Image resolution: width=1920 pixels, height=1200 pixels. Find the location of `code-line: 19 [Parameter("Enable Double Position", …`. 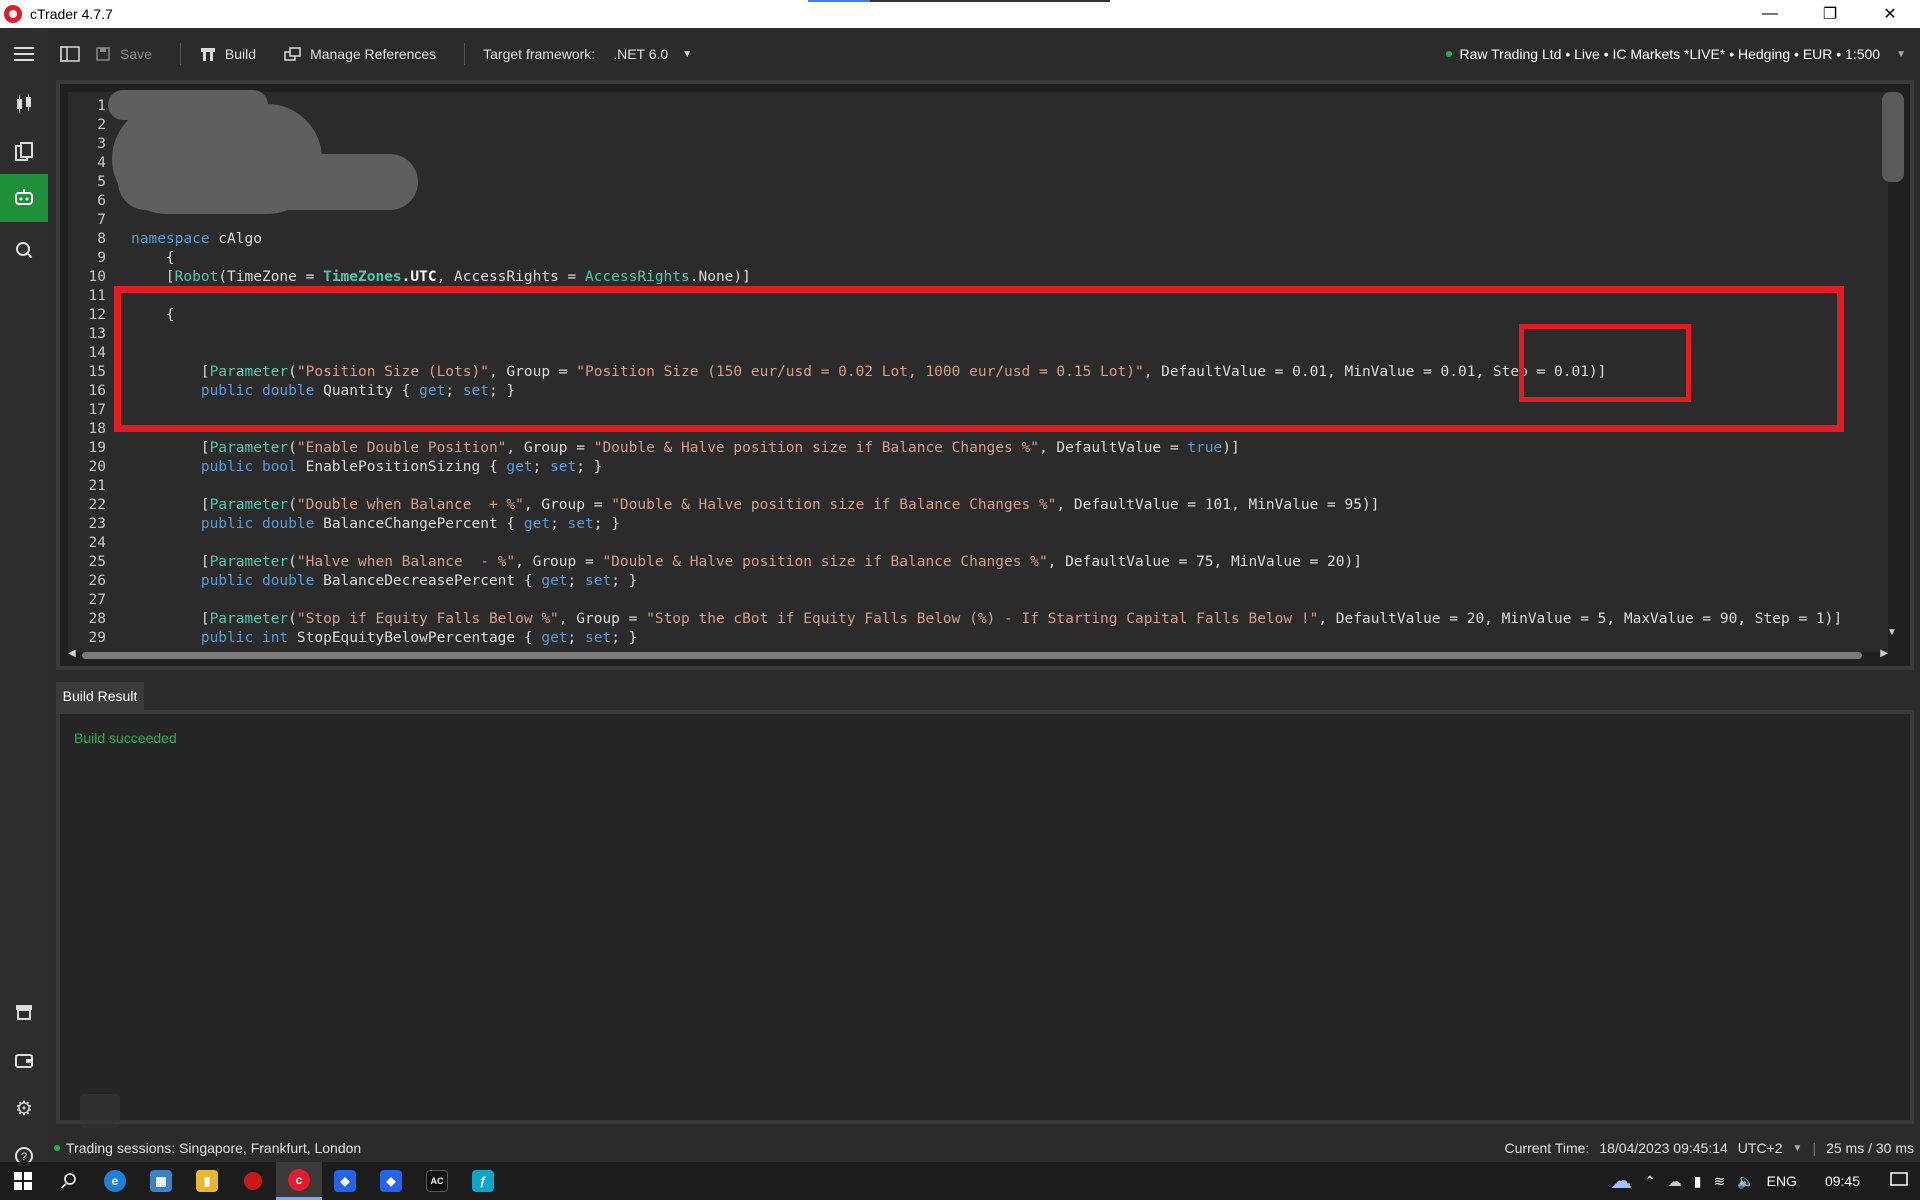

code-line: 19 [Parameter("Enable Double Position", … is located at coordinates (978, 448).